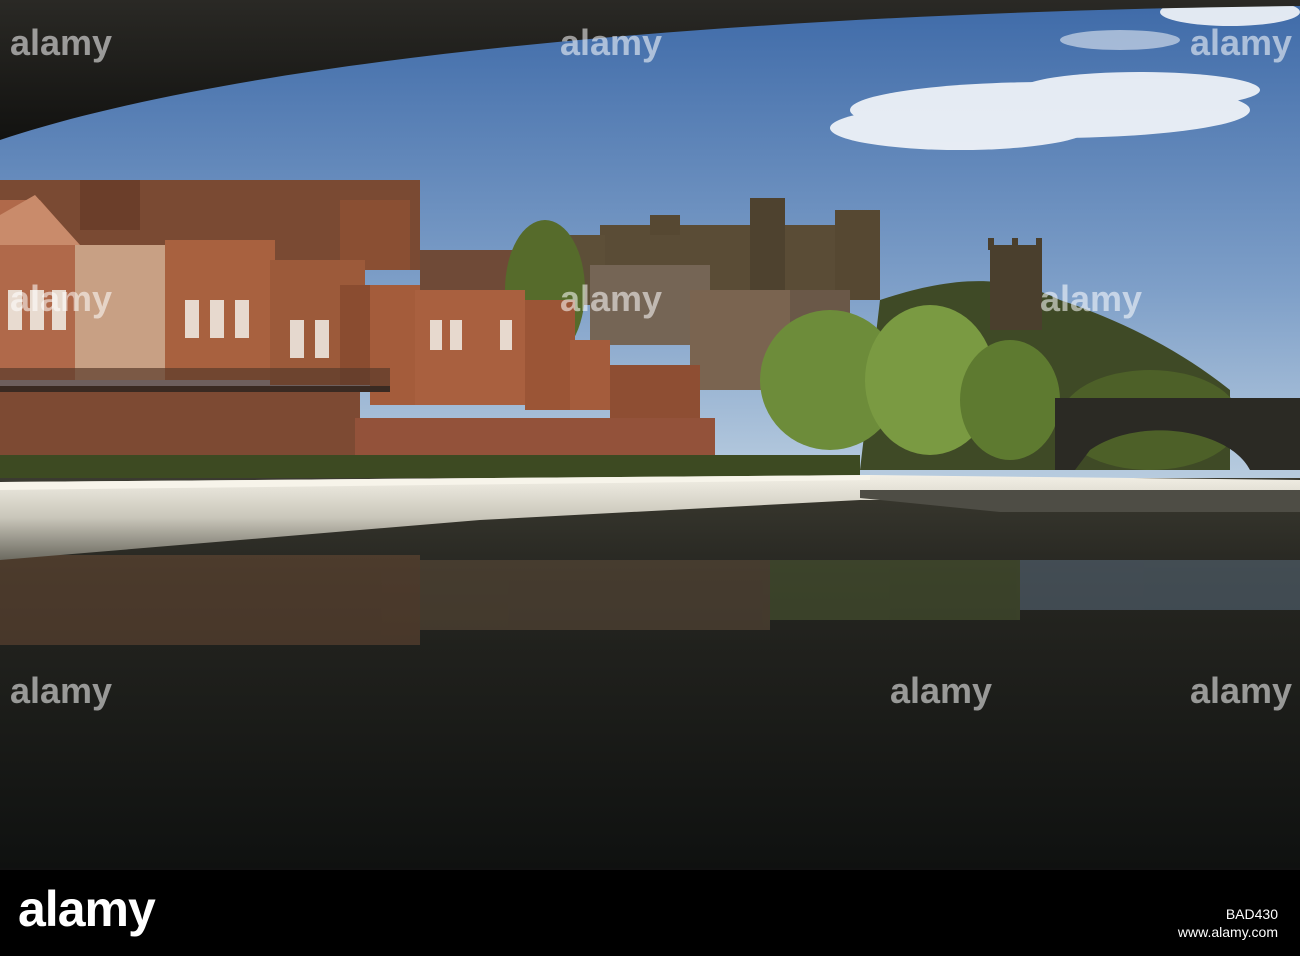 The height and width of the screenshot is (956, 1300). What do you see at coordinates (941, 690) in the screenshot?
I see `watermark-low-center: alamy` at bounding box center [941, 690].